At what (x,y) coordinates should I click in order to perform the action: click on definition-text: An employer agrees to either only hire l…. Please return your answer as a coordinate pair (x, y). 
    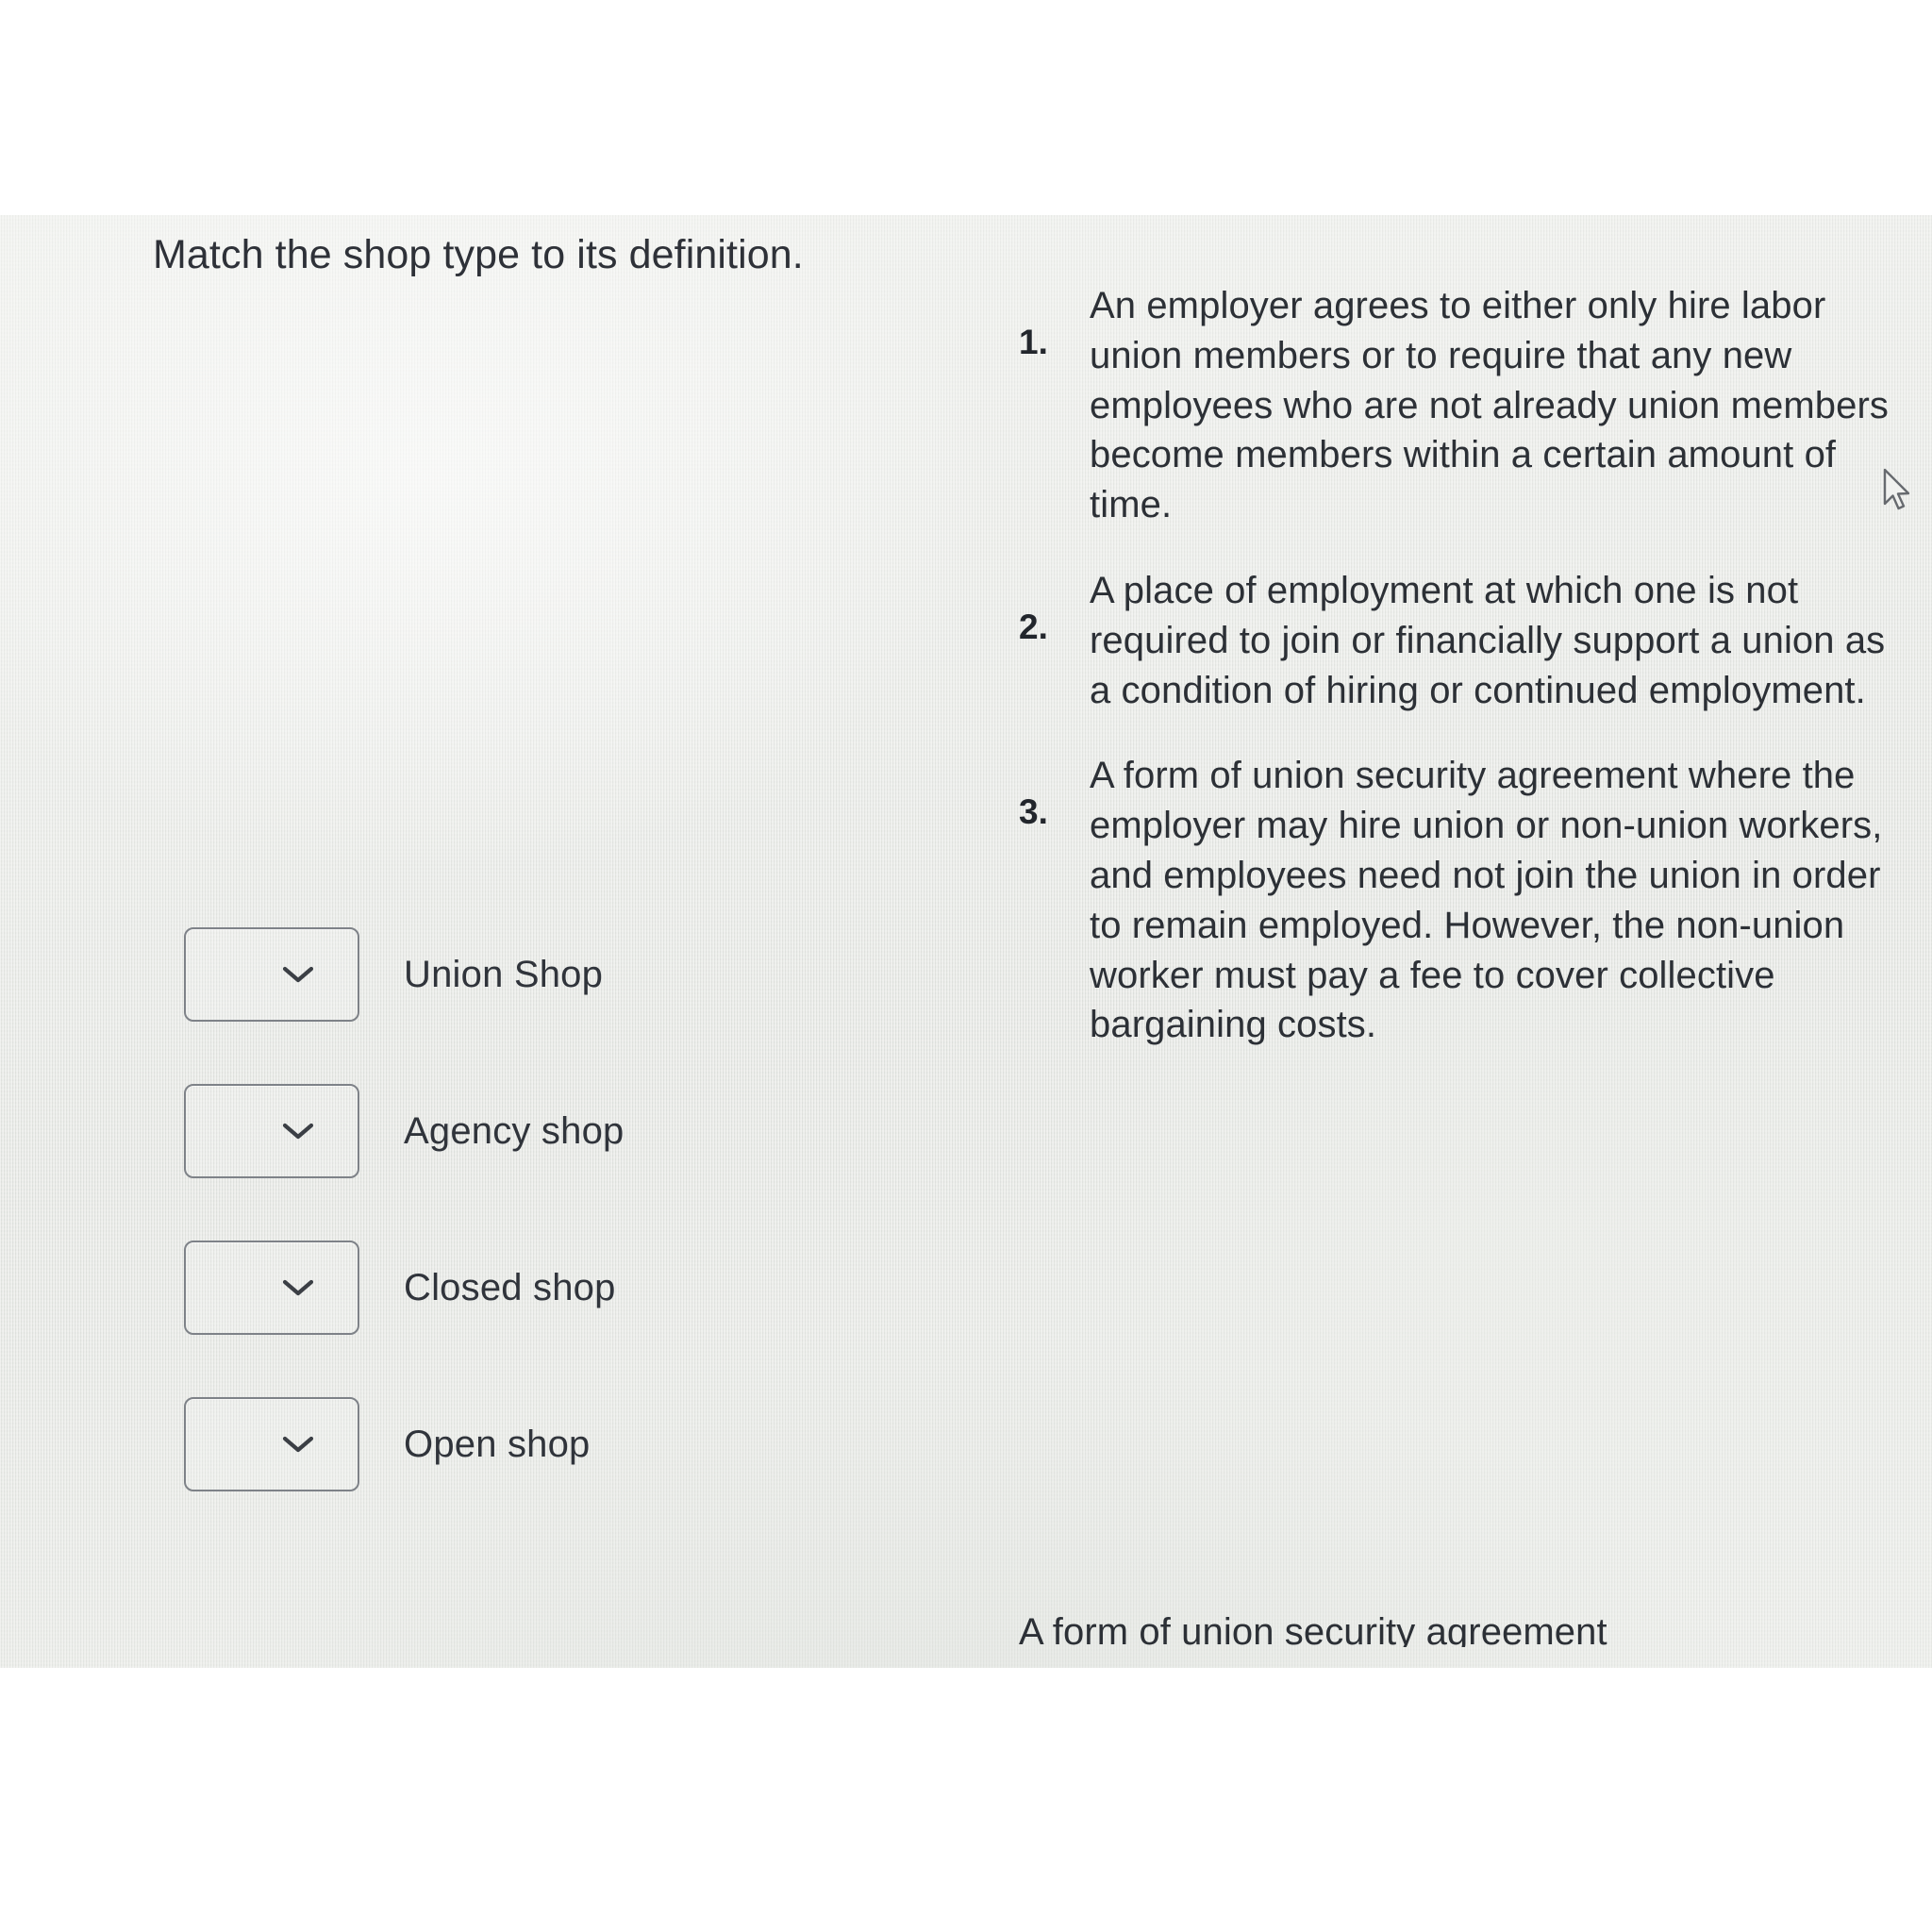
    Looking at the image, I should click on (1490, 405).